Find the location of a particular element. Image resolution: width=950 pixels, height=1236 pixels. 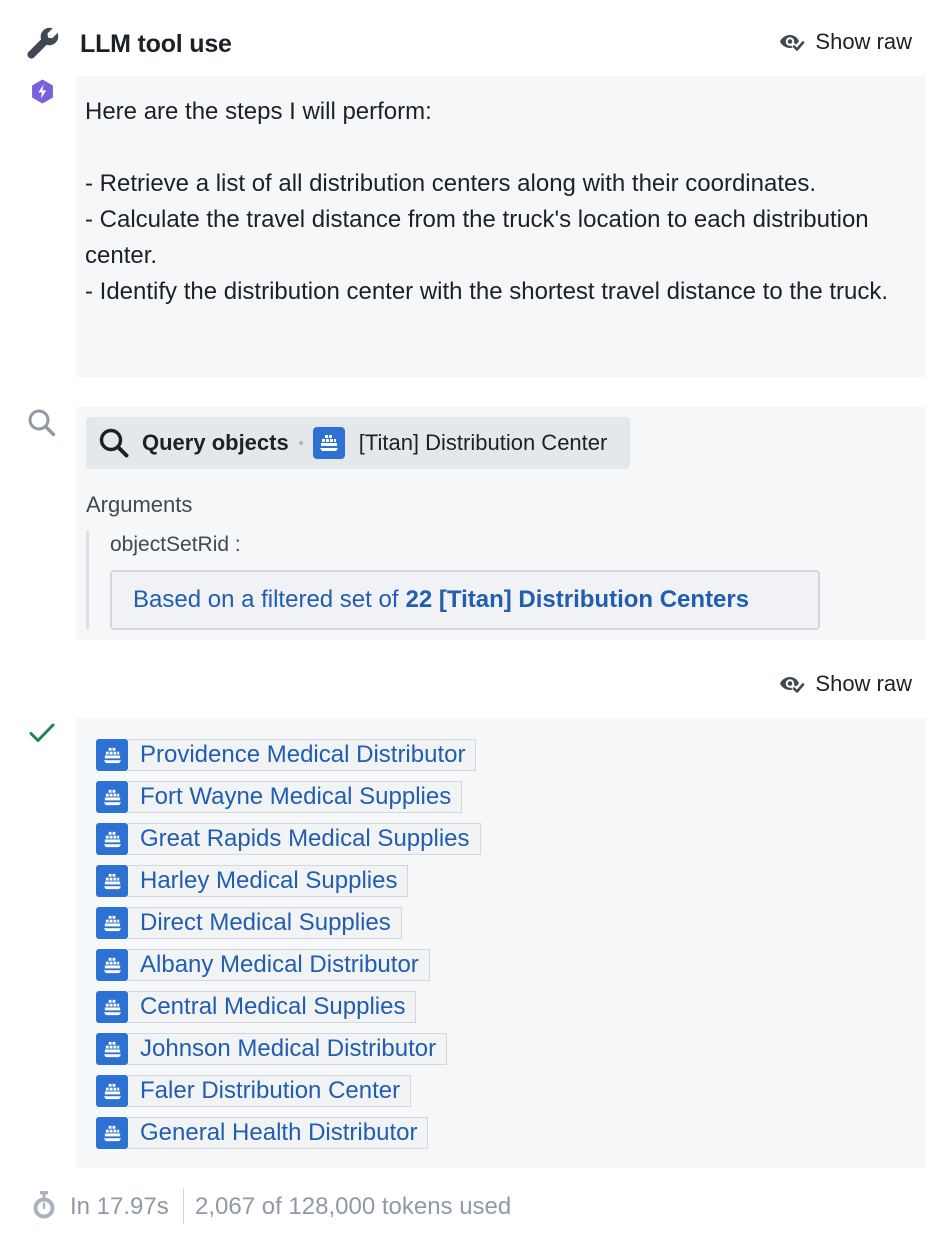

argument-link-text: 22 [Titan] Distribution Centers is located at coordinates (577, 599).